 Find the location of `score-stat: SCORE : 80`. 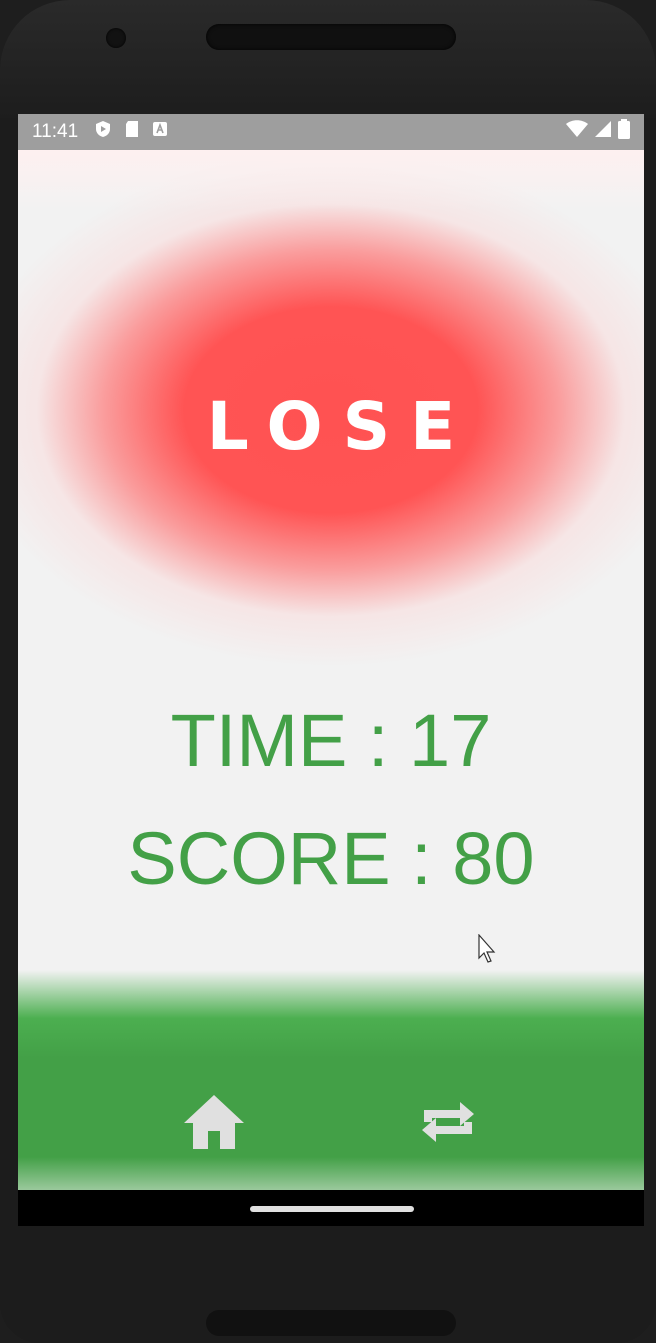

score-stat: SCORE : 80 is located at coordinates (331, 858).